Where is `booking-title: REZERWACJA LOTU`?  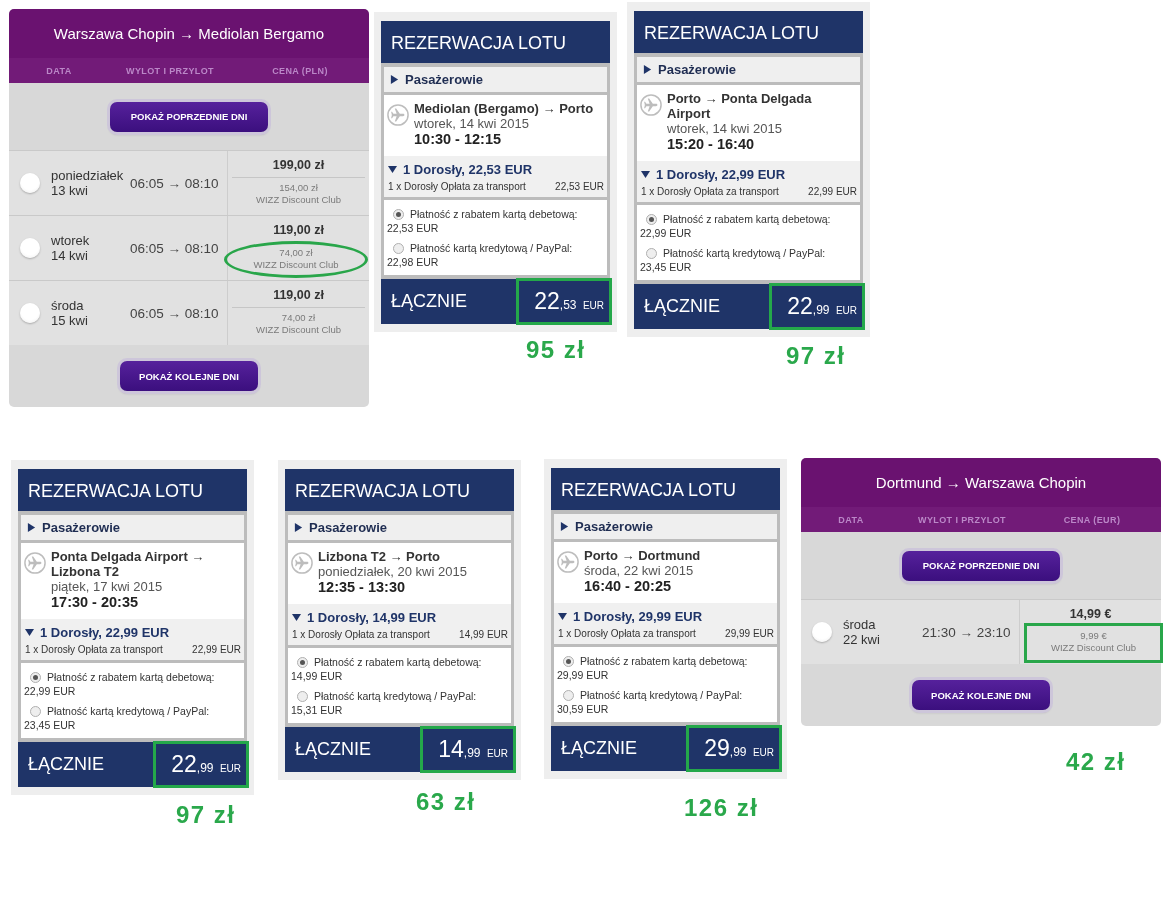 booking-title: REZERWACJA LOTU is located at coordinates (399, 490).